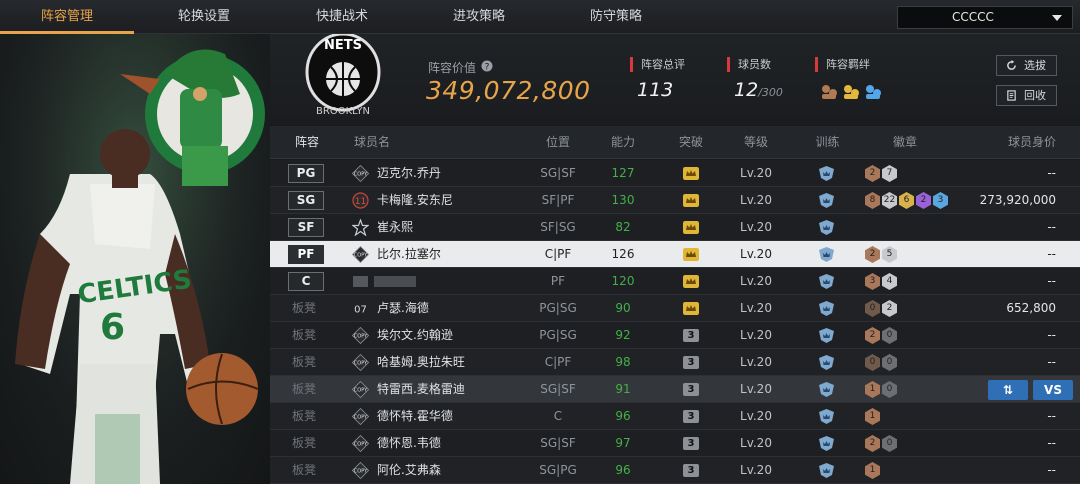  What do you see at coordinates (409, 443) in the screenshot?
I see `player-name: 德怀恩.韦德` at bounding box center [409, 443].